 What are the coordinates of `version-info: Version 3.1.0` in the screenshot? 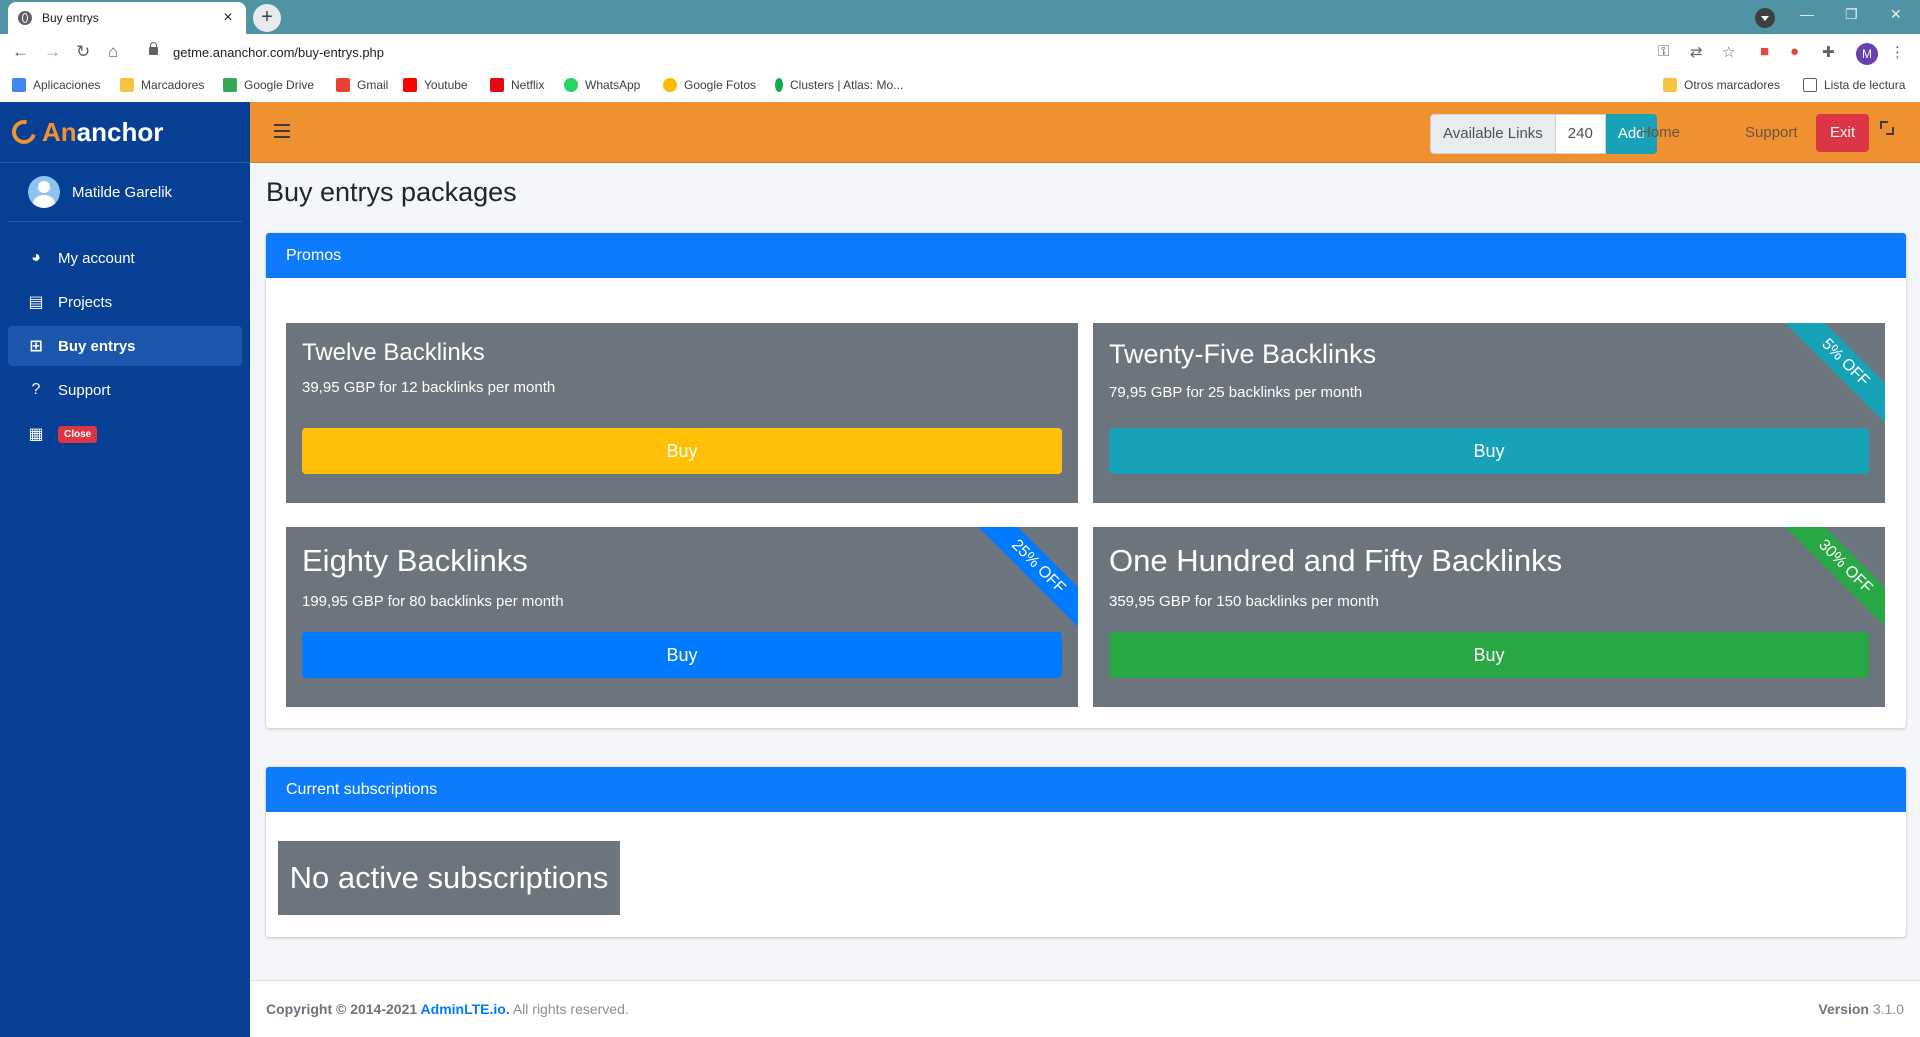 It's located at (1861, 1009).